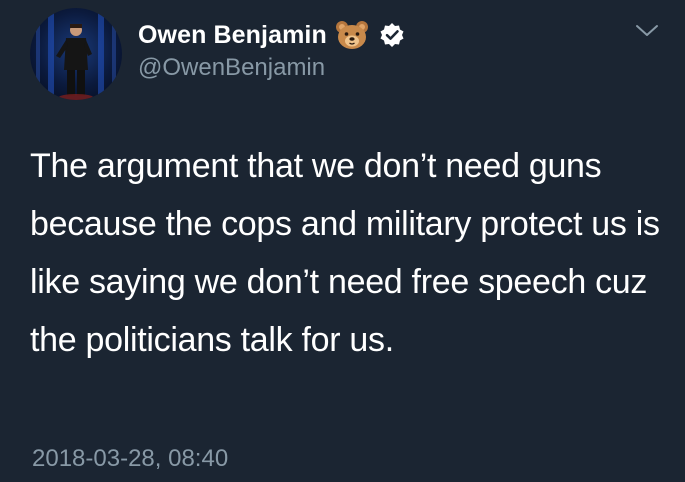 Image resolution: width=685 pixels, height=482 pixels. I want to click on author-block: Owen Benjamin @OwenBenjamin, so click(271, 50).